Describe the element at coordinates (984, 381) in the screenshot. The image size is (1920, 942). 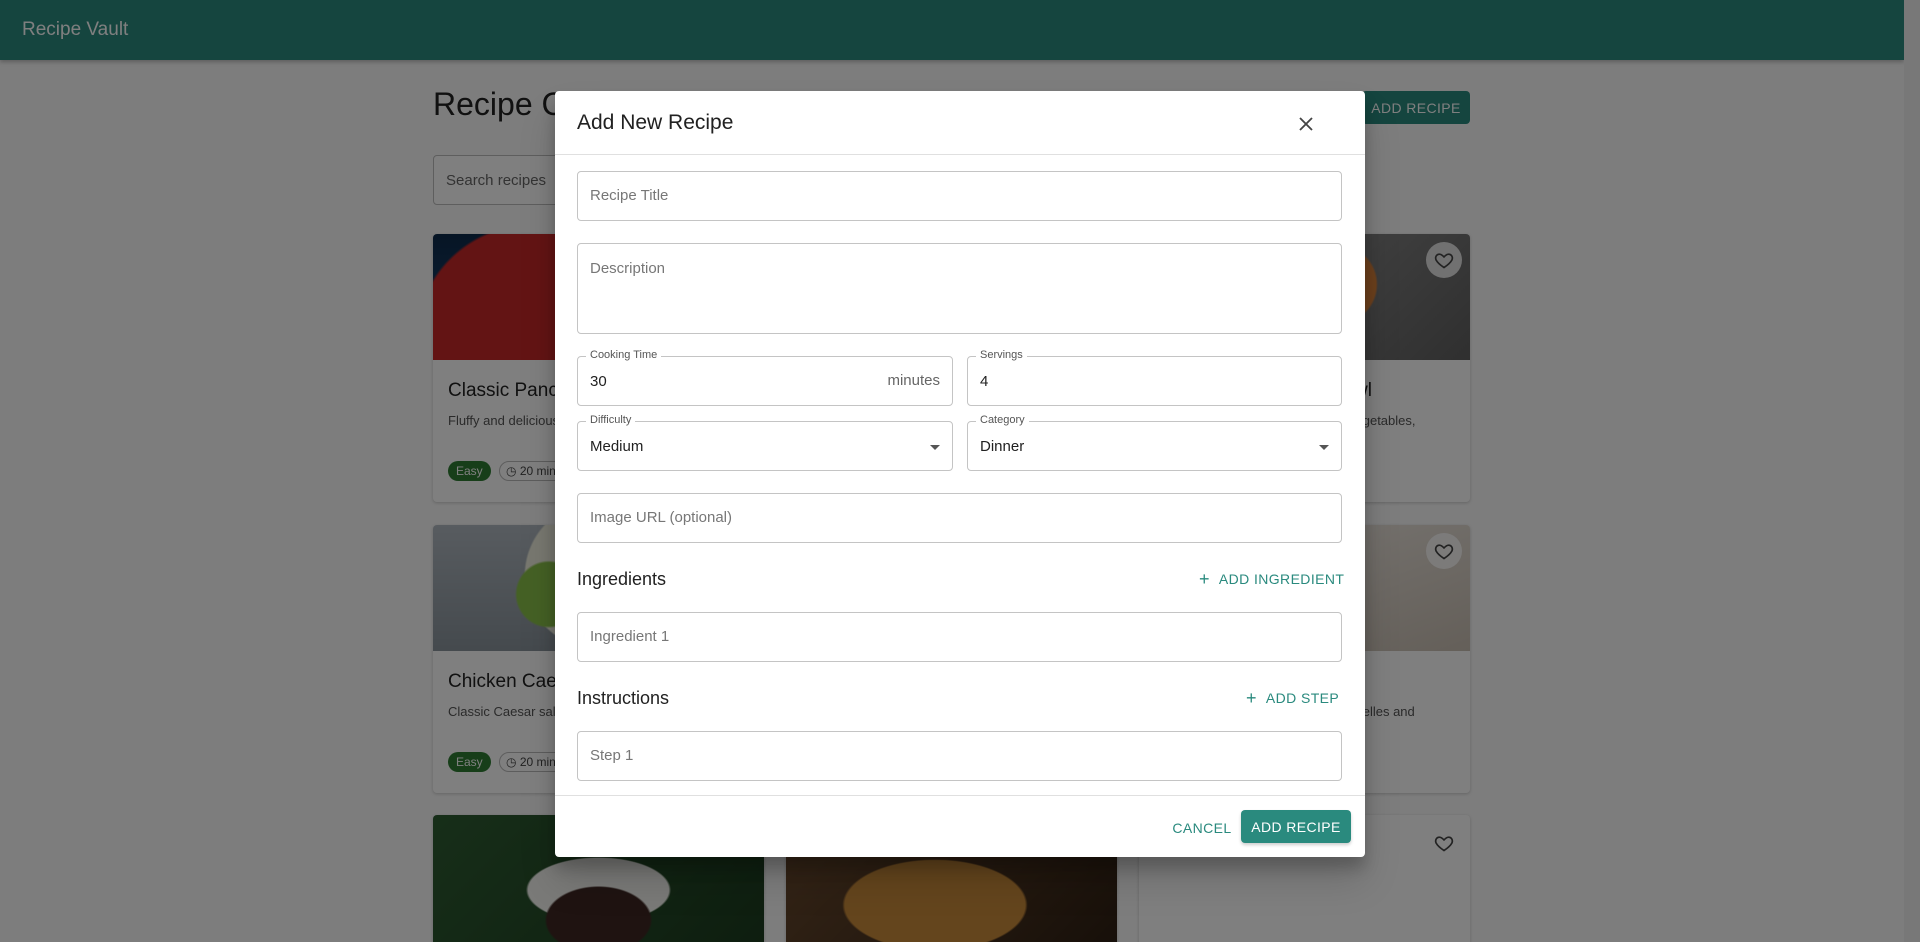
I see `servings-value: 4` at that location.